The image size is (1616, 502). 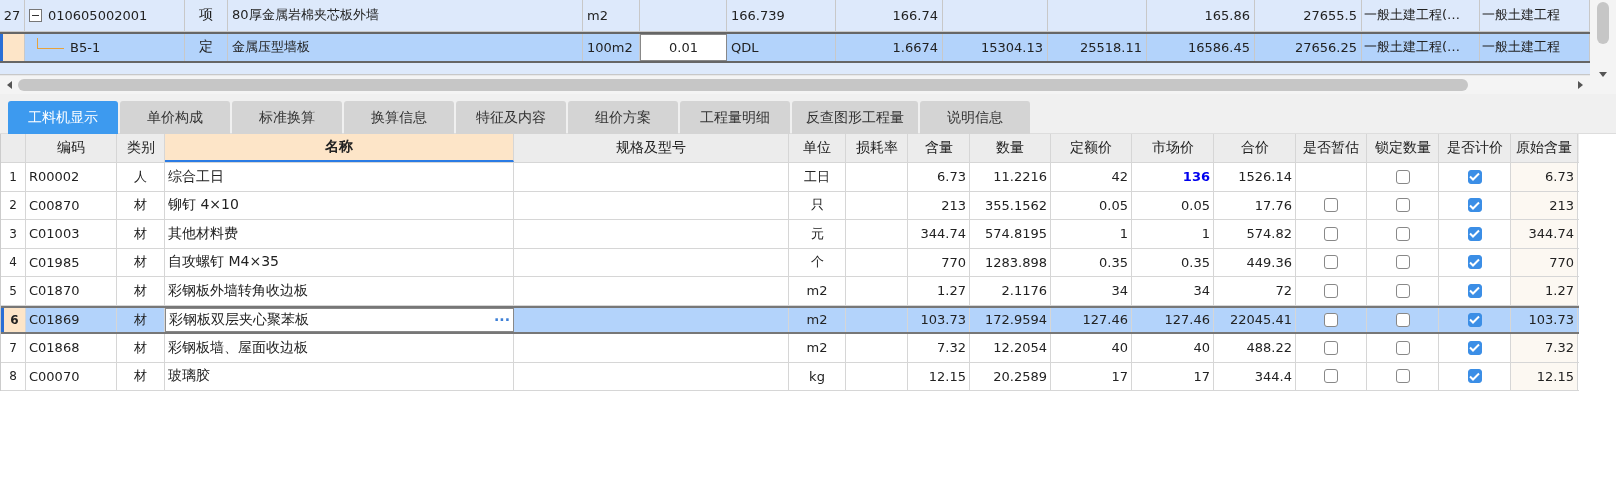 What do you see at coordinates (817, 348) in the screenshot?
I see `table-cell: m2` at bounding box center [817, 348].